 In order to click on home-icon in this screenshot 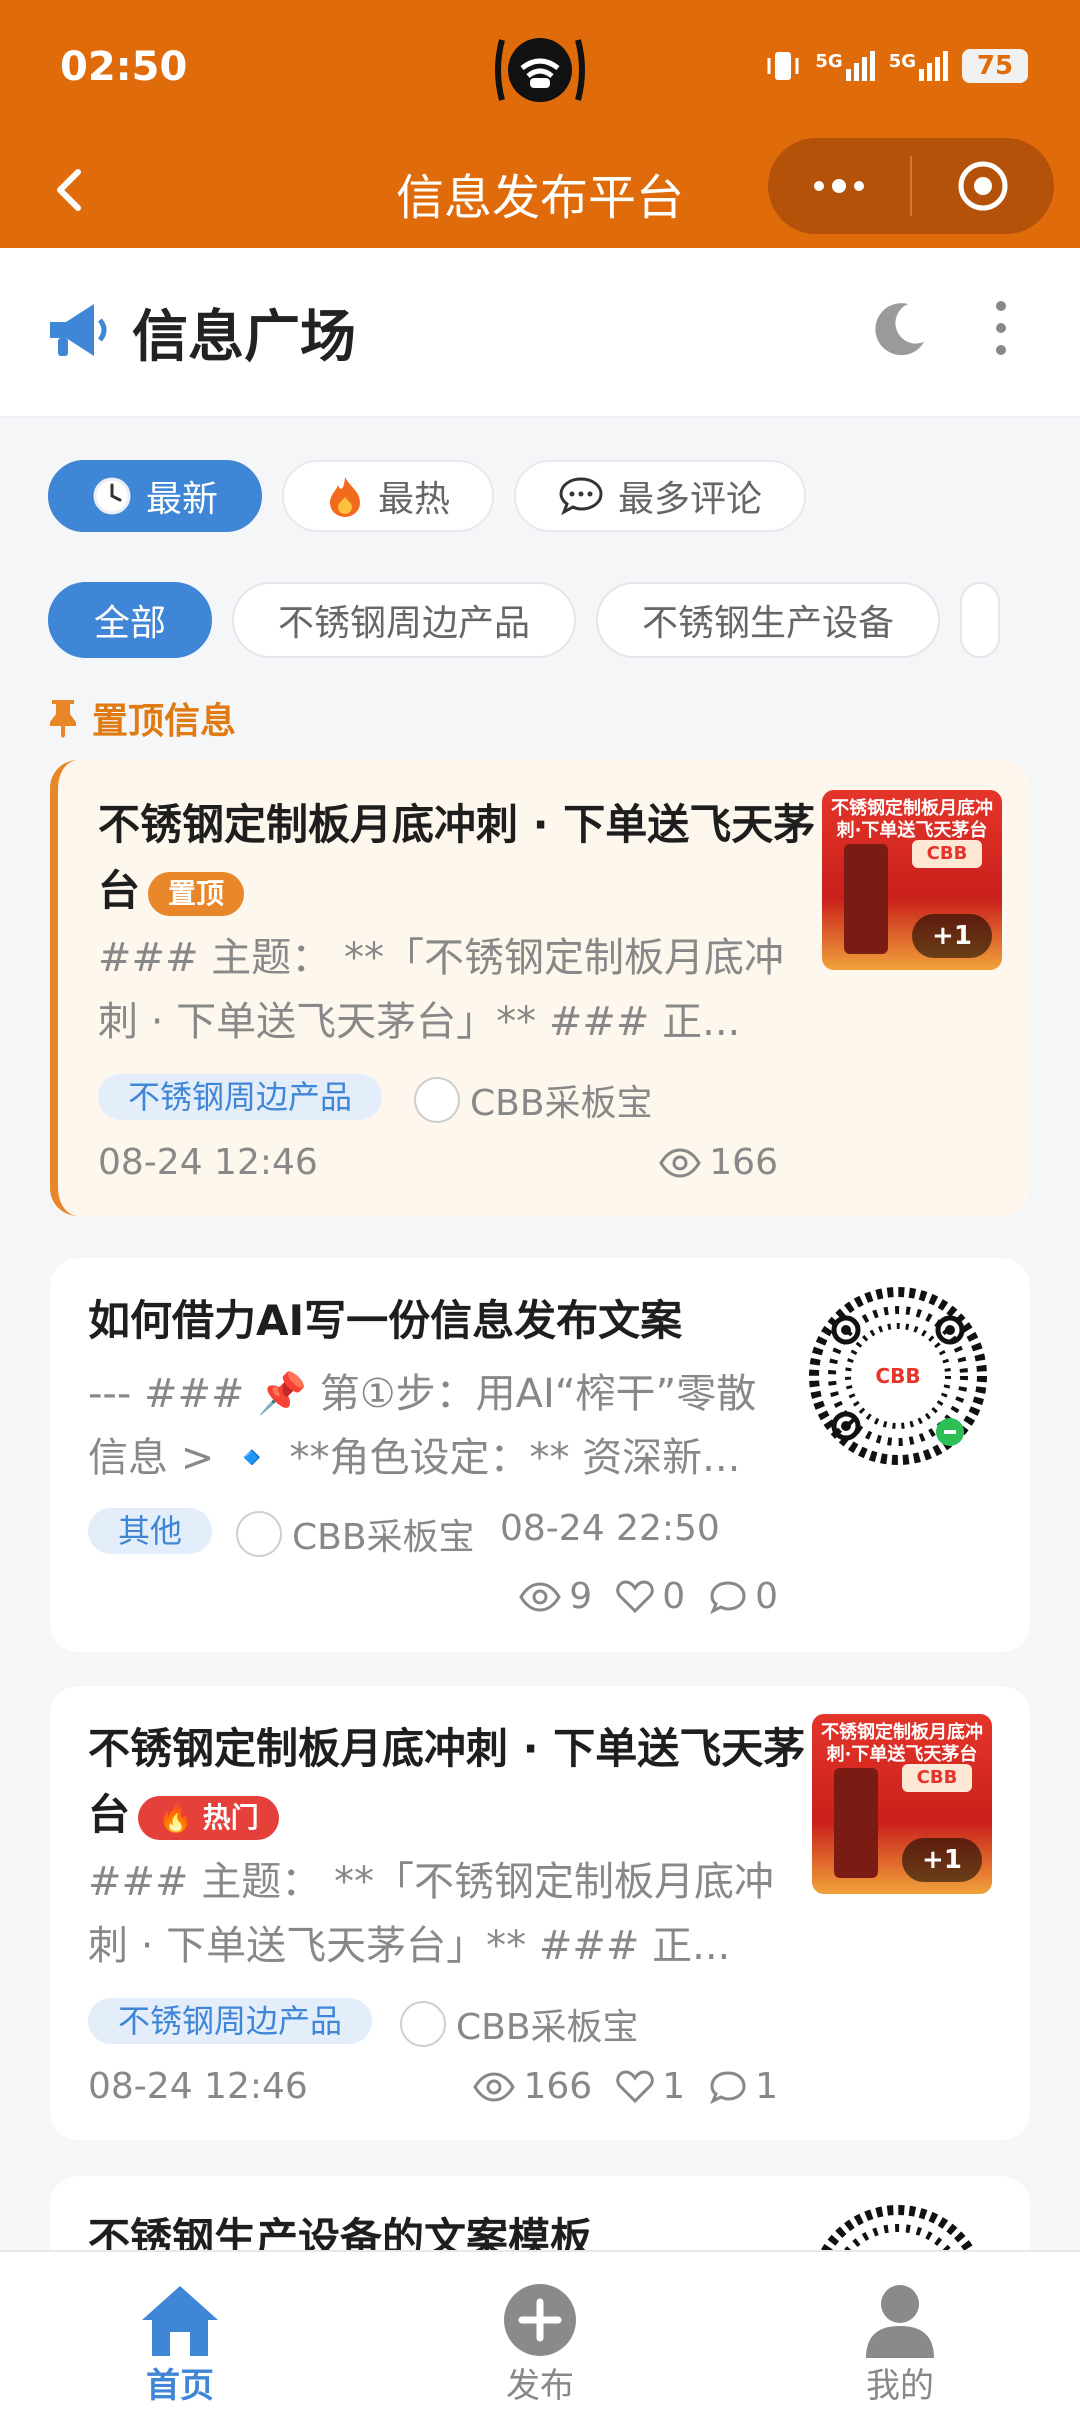, I will do `click(180, 2321)`.